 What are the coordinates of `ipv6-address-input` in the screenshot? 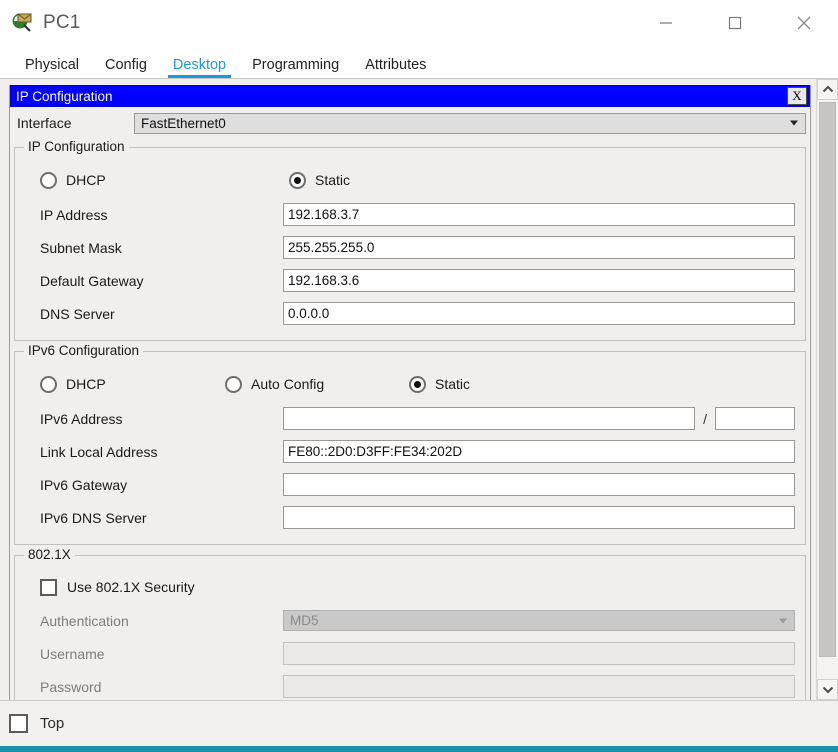 It's located at (489, 418).